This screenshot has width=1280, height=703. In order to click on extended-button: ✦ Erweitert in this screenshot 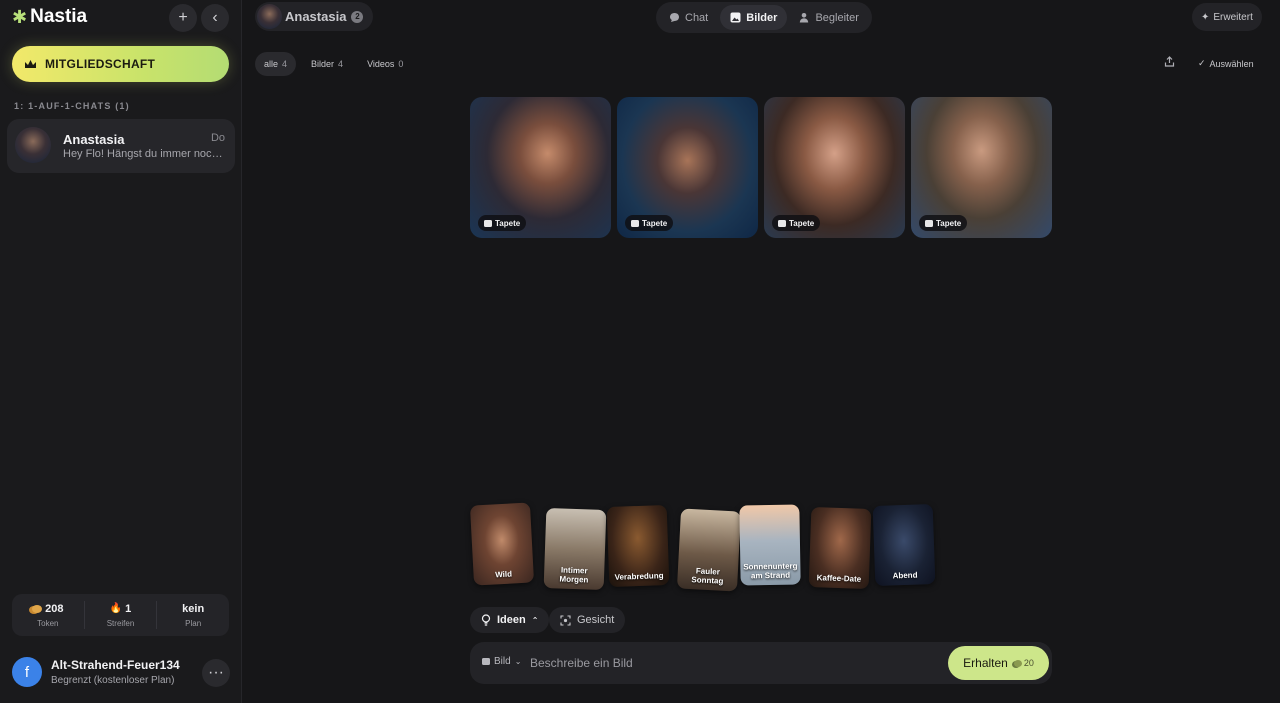, I will do `click(1227, 17)`.